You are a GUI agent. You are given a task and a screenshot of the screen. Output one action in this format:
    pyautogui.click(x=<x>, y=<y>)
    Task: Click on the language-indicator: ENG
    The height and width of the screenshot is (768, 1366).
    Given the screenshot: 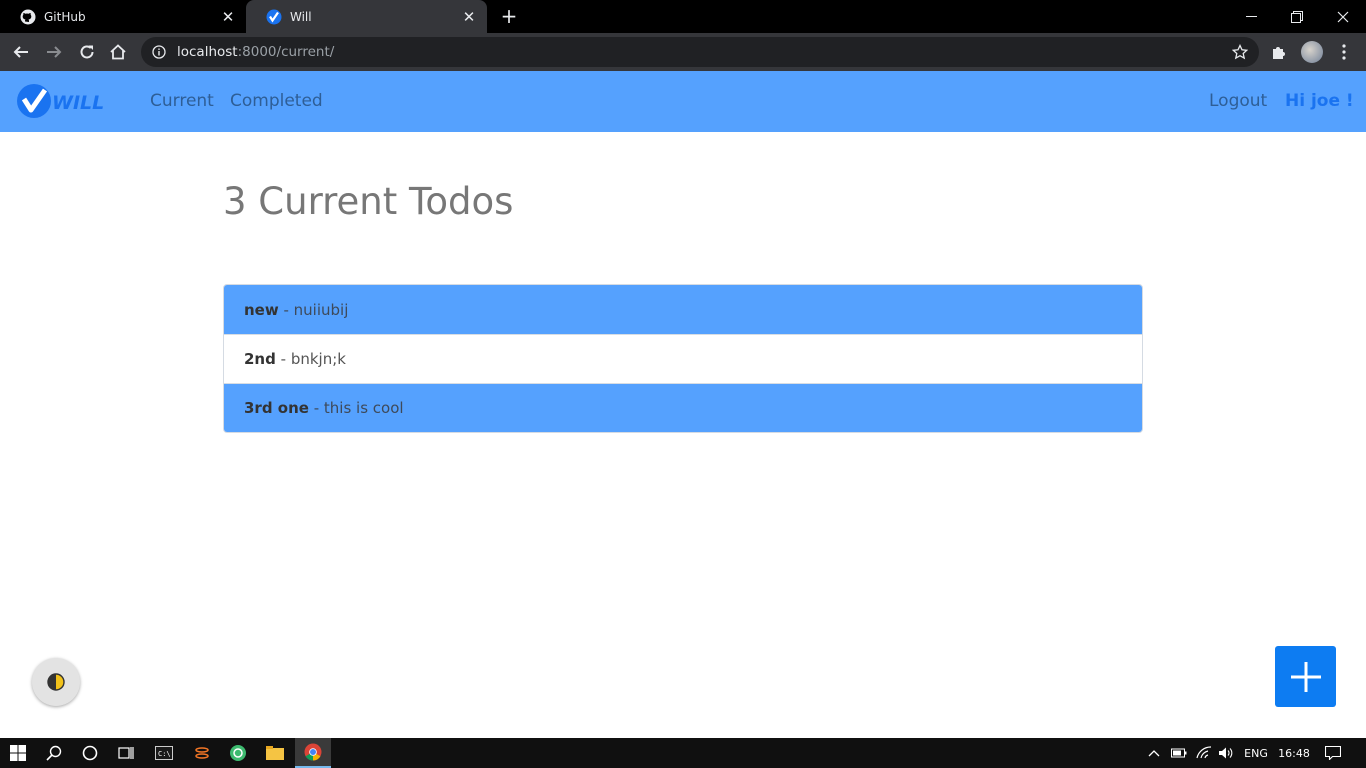 What is the action you would take?
    pyautogui.click(x=1256, y=753)
    